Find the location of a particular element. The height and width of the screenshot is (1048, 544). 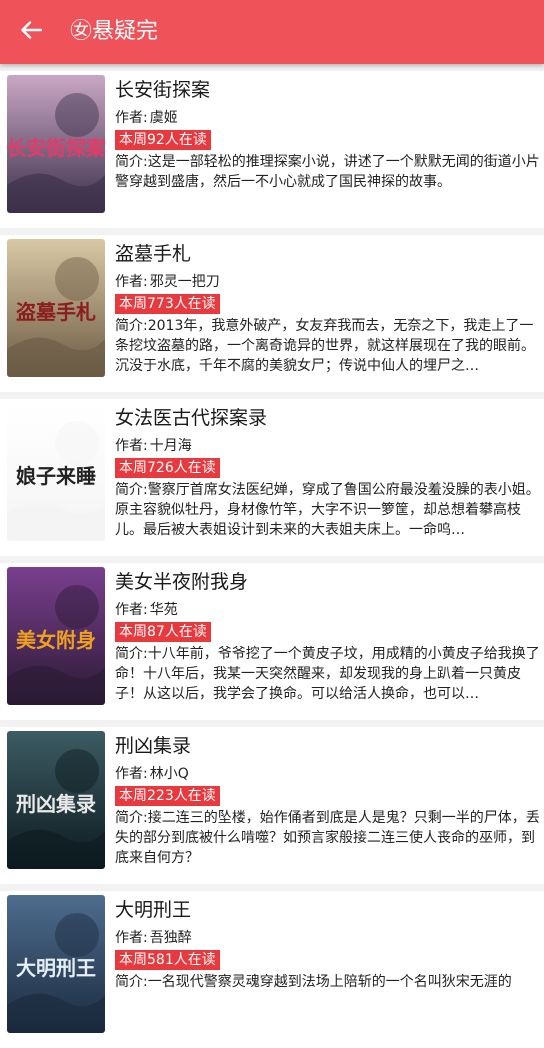

author-name: 虞姬 is located at coordinates (163, 118).